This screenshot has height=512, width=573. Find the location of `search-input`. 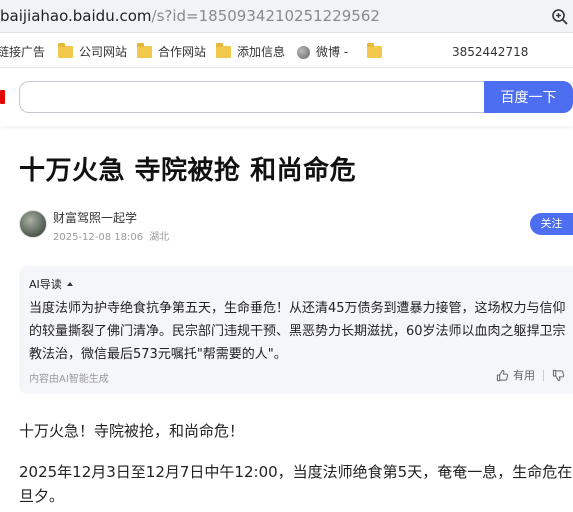

search-input is located at coordinates (252, 97).